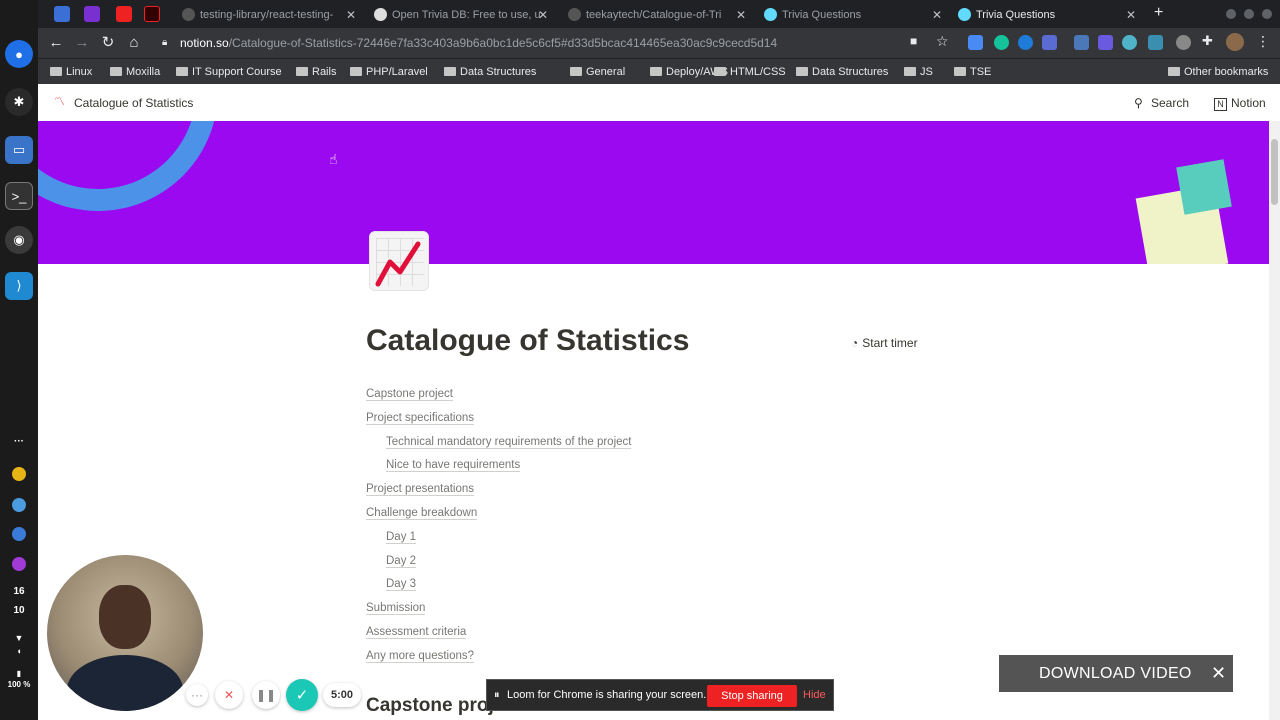  I want to click on slack-icon: ✱, so click(19, 102).